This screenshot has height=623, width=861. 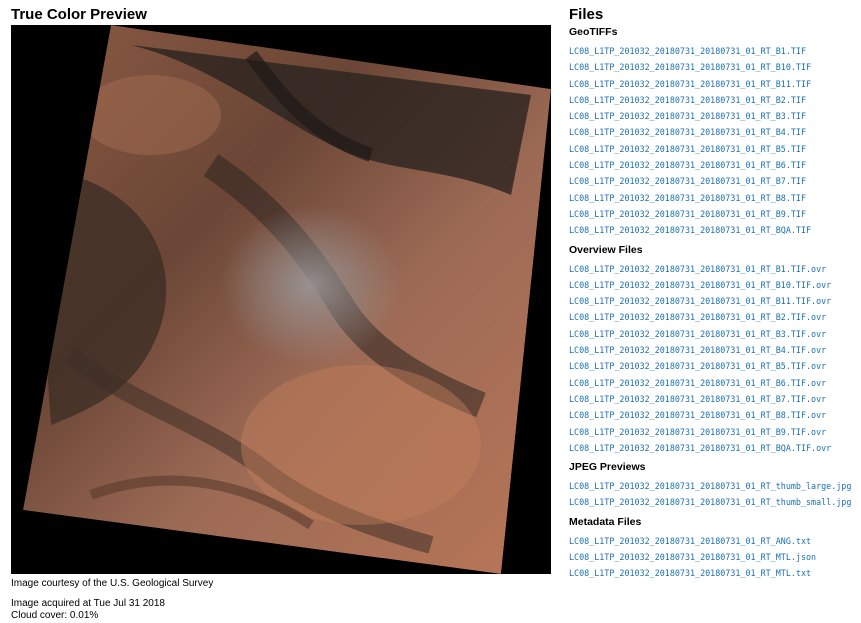 I want to click on files-title: Files, so click(x=586, y=14).